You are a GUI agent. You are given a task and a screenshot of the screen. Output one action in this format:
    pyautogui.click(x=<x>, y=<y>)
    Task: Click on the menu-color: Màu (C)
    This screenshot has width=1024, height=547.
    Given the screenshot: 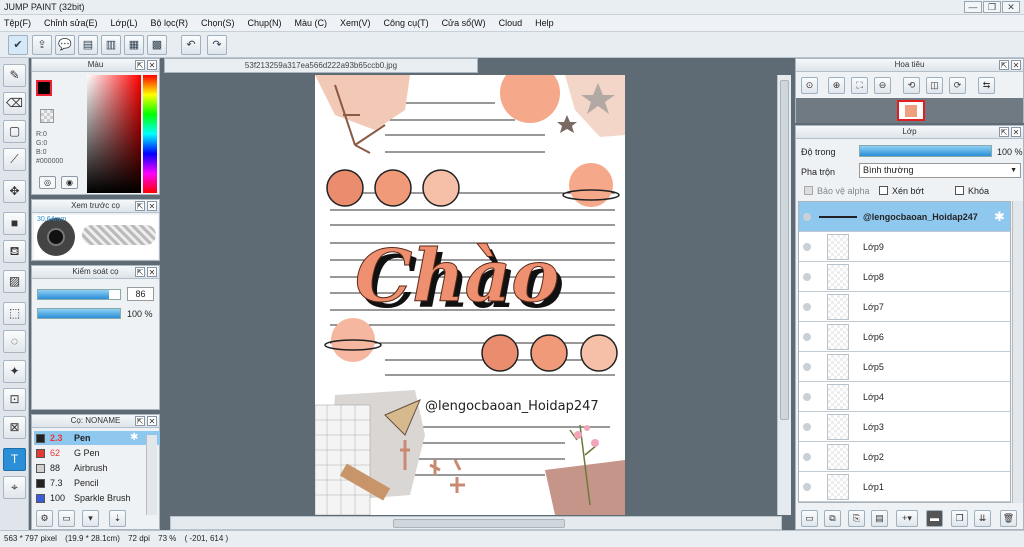 What is the action you would take?
    pyautogui.click(x=311, y=23)
    